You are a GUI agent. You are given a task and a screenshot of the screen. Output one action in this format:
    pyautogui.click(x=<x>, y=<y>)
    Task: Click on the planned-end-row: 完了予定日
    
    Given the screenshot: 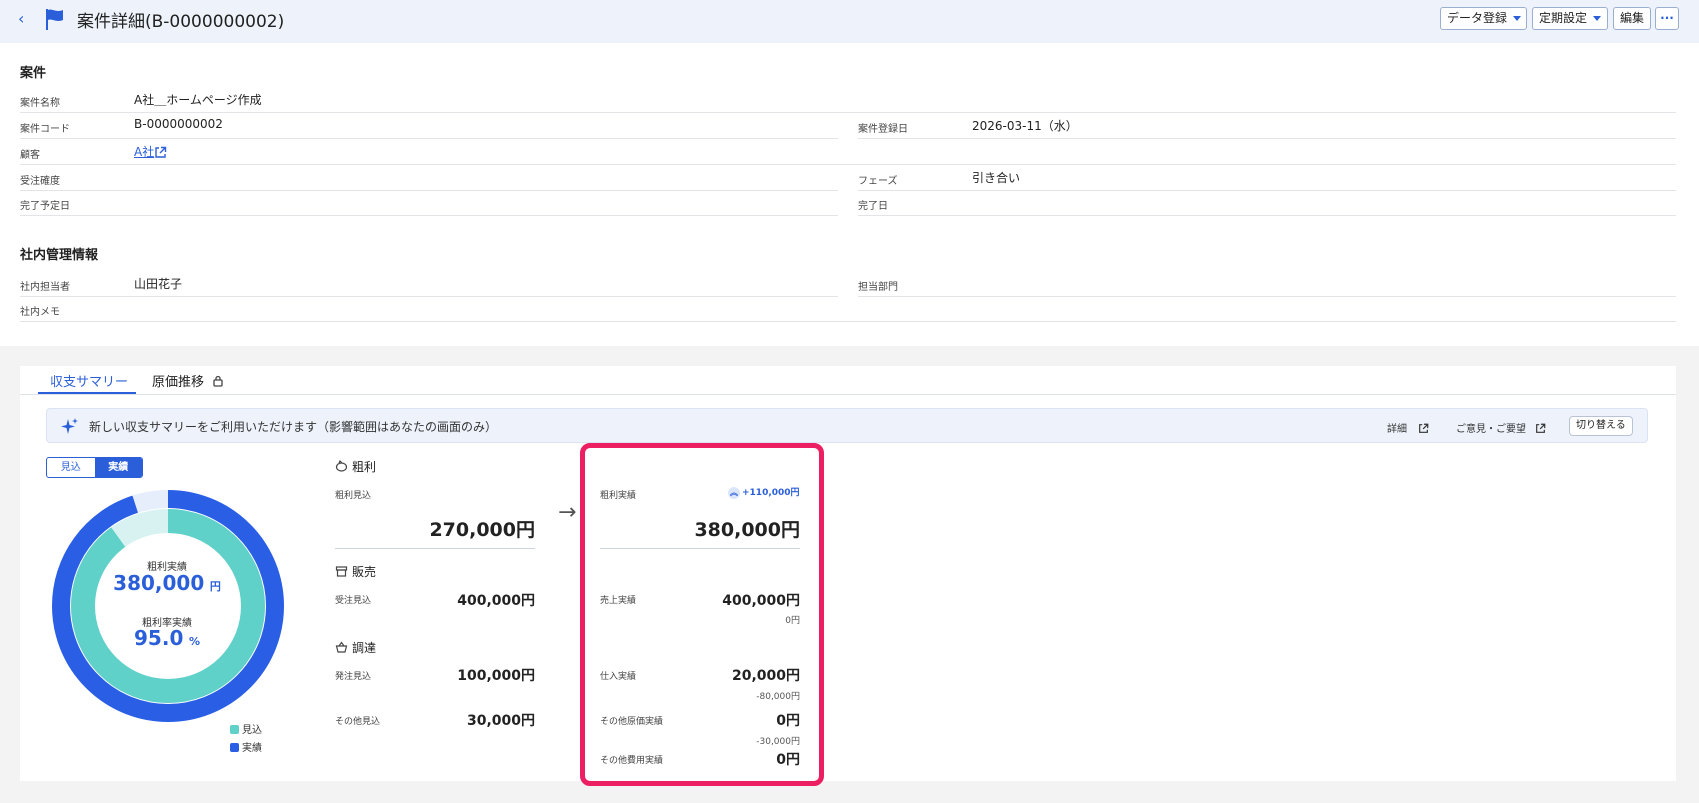 What is the action you would take?
    pyautogui.click(x=429, y=203)
    